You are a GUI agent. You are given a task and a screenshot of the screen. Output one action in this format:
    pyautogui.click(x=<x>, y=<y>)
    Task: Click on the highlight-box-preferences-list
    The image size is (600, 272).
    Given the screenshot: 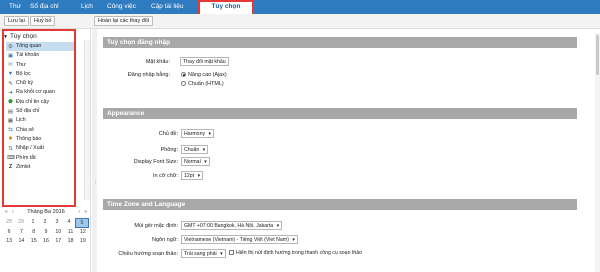 What is the action you would take?
    pyautogui.click(x=39, y=118)
    